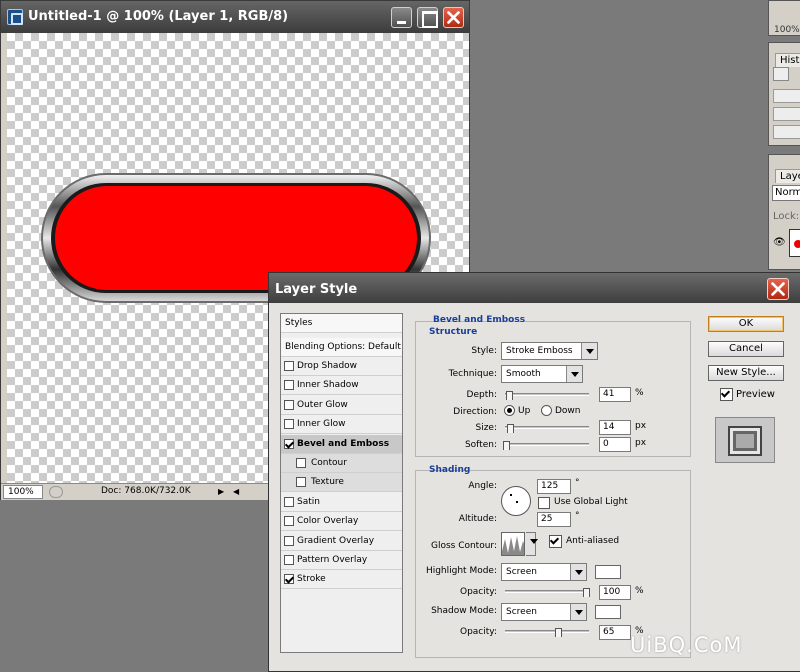 The image size is (800, 672). I want to click on preview-label: Preview, so click(755, 394).